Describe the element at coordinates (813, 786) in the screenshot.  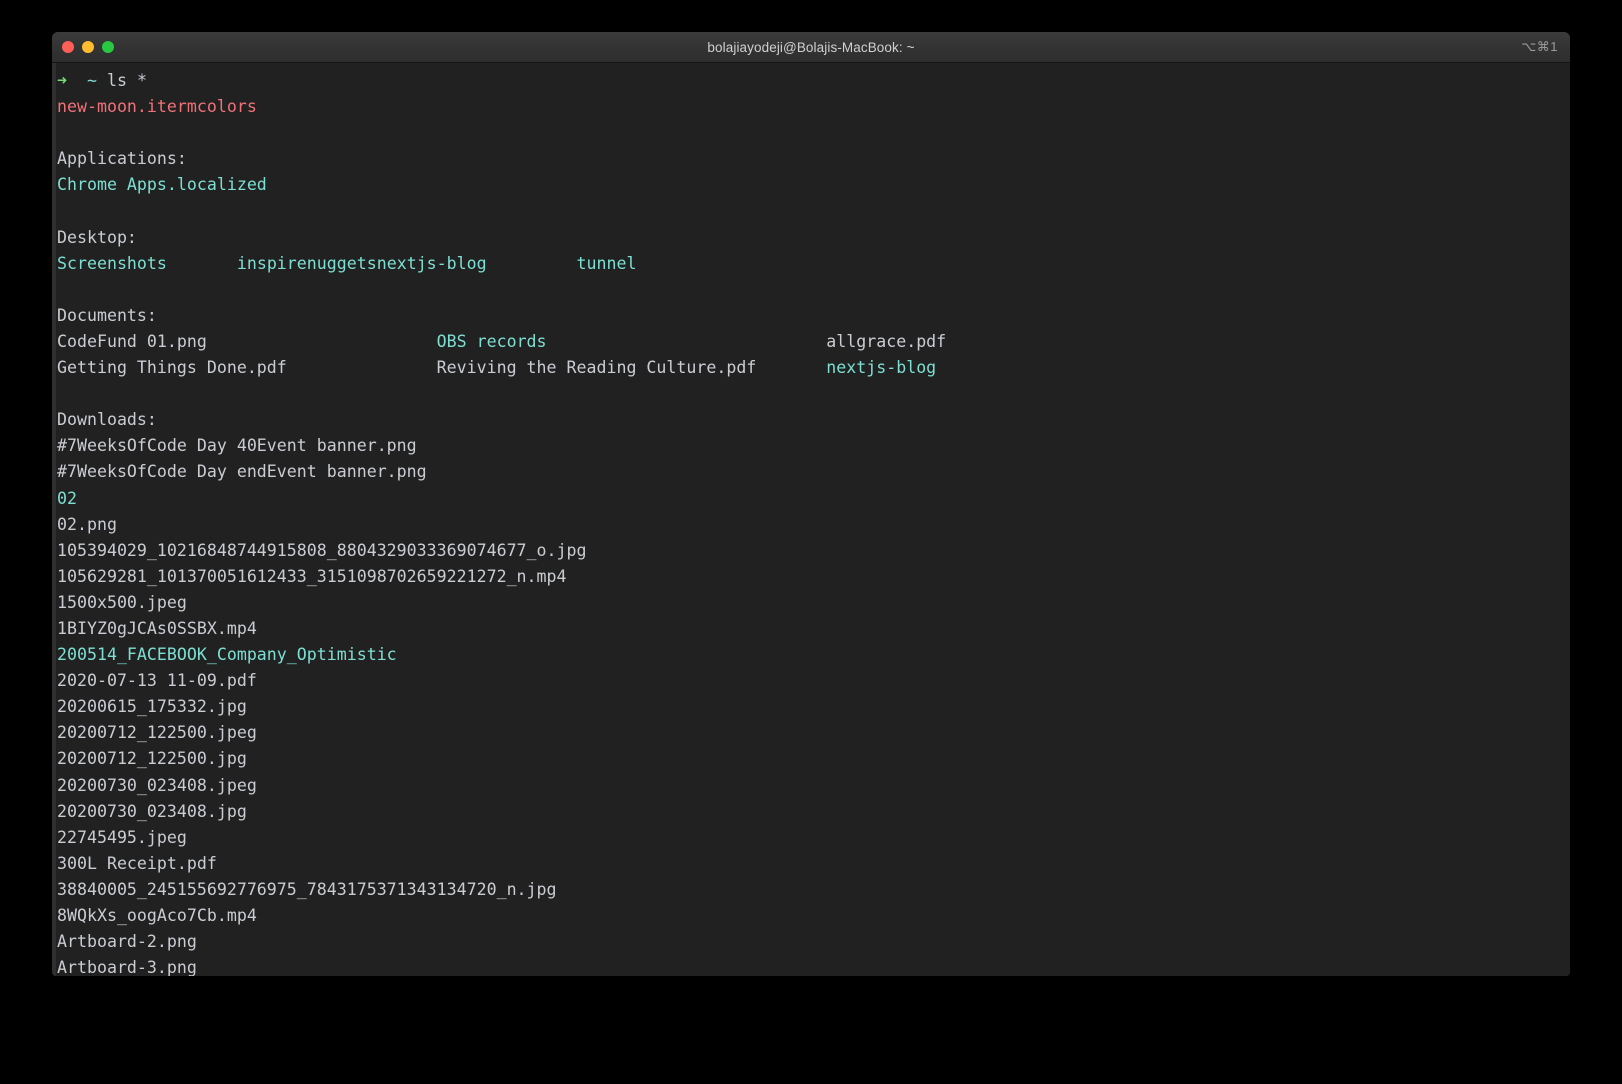
I see `output-line: 20200730_023408.jpeg` at that location.